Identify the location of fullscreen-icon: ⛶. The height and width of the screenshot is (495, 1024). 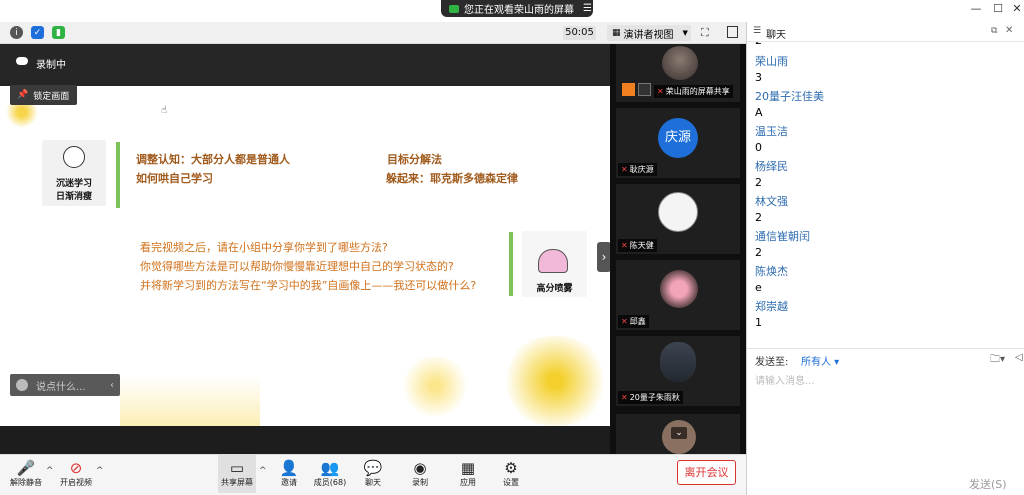
(705, 33).